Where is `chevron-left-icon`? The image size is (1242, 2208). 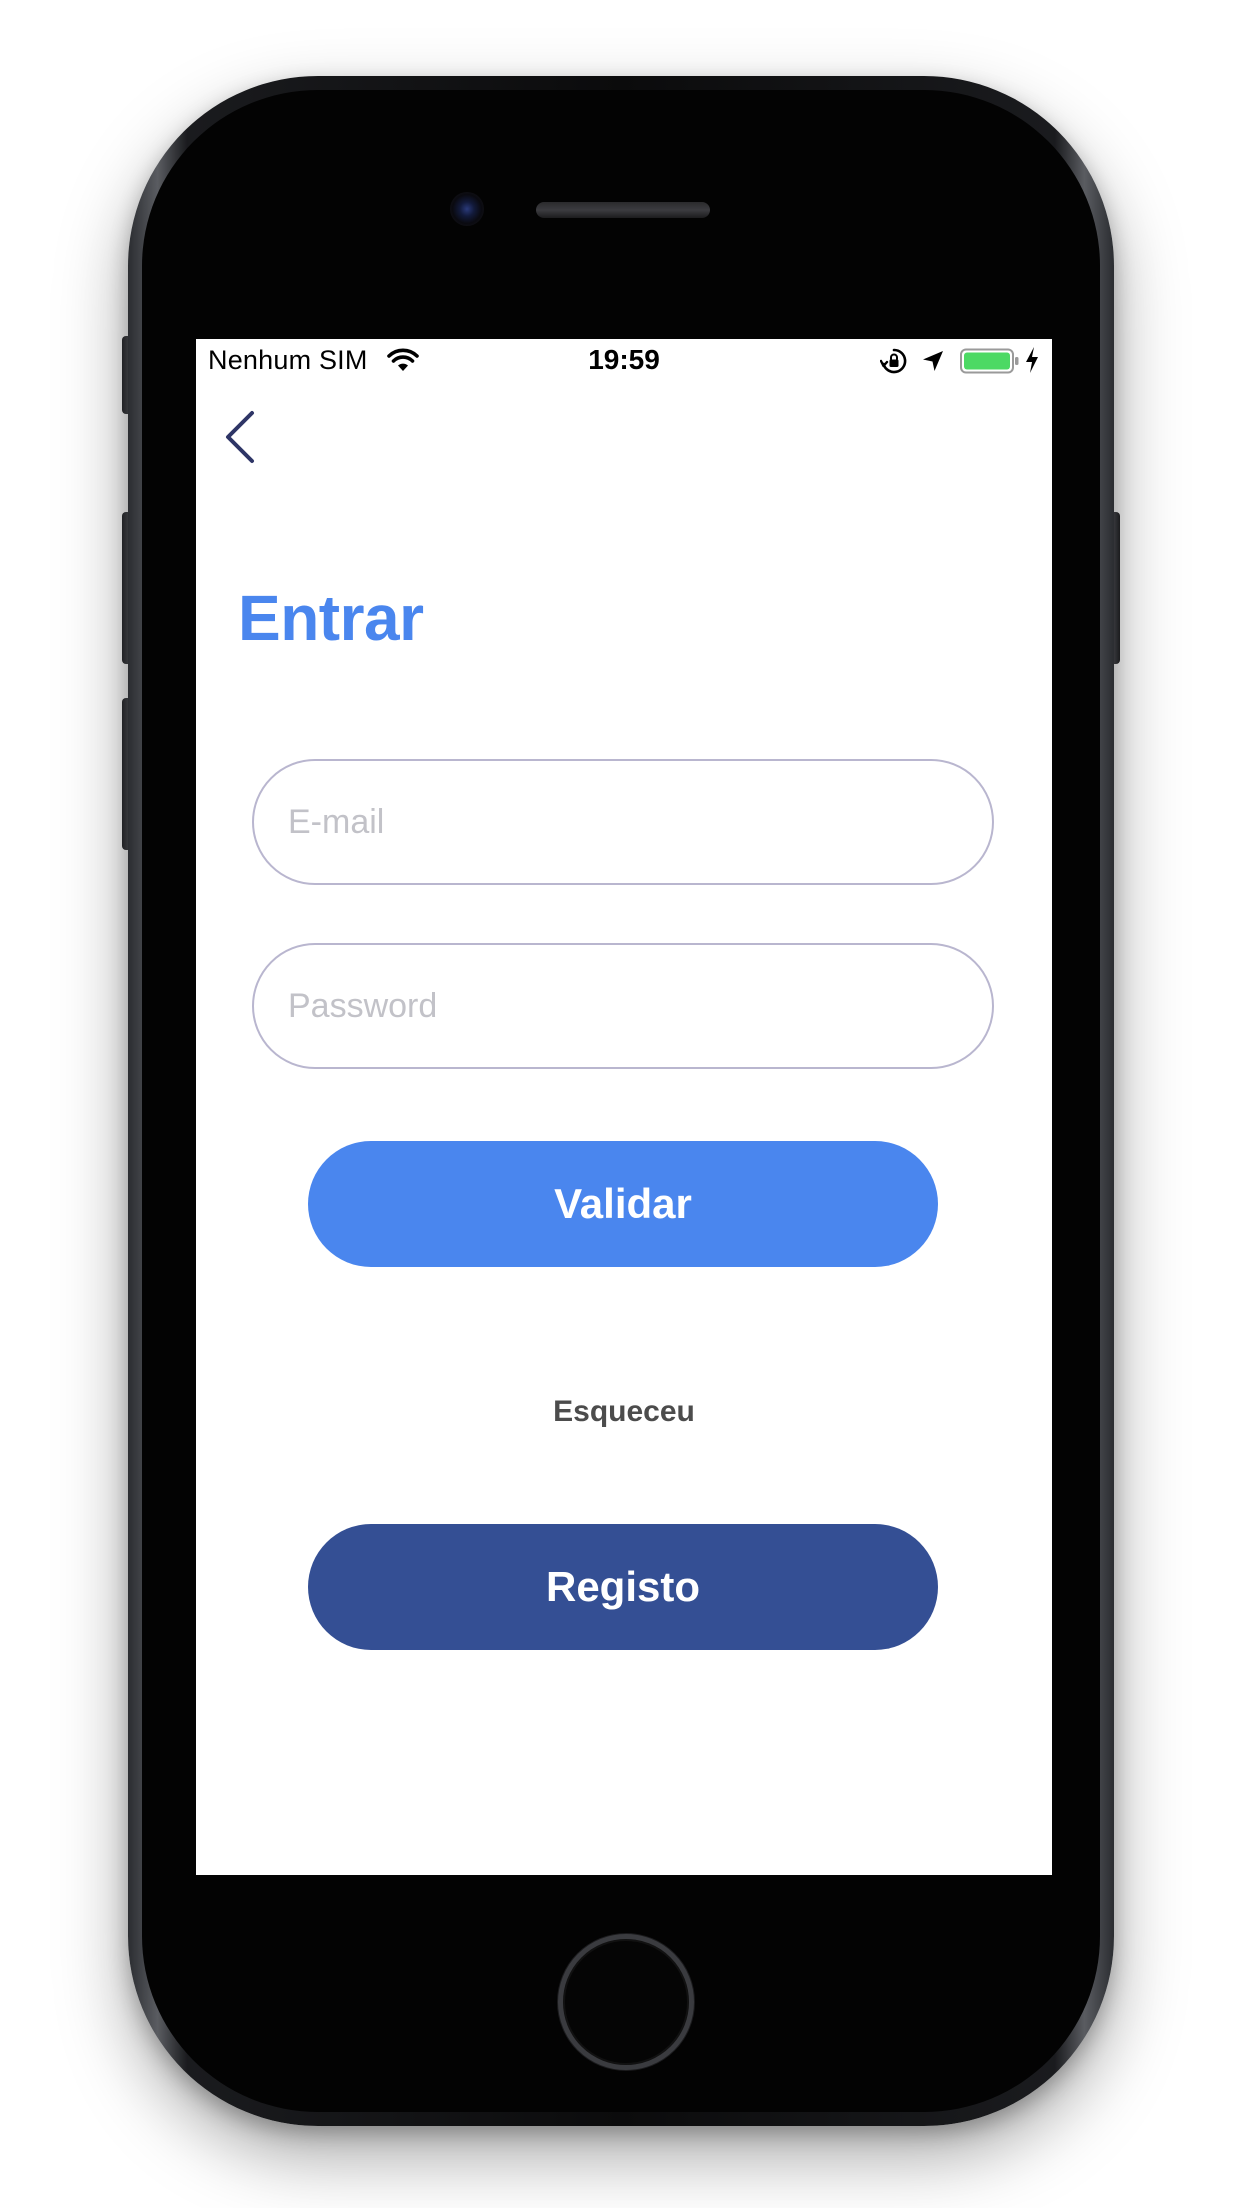
chevron-left-icon is located at coordinates (240, 437).